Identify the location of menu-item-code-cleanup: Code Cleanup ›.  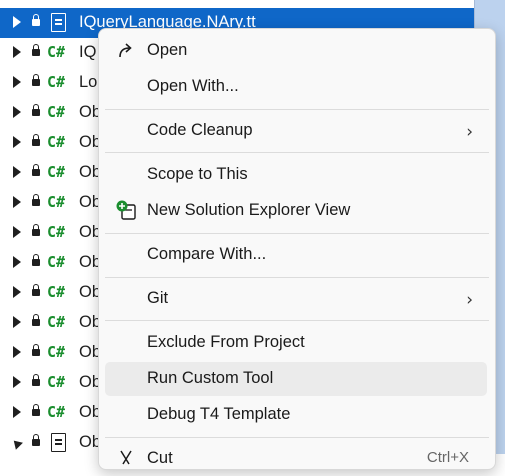
(296, 131).